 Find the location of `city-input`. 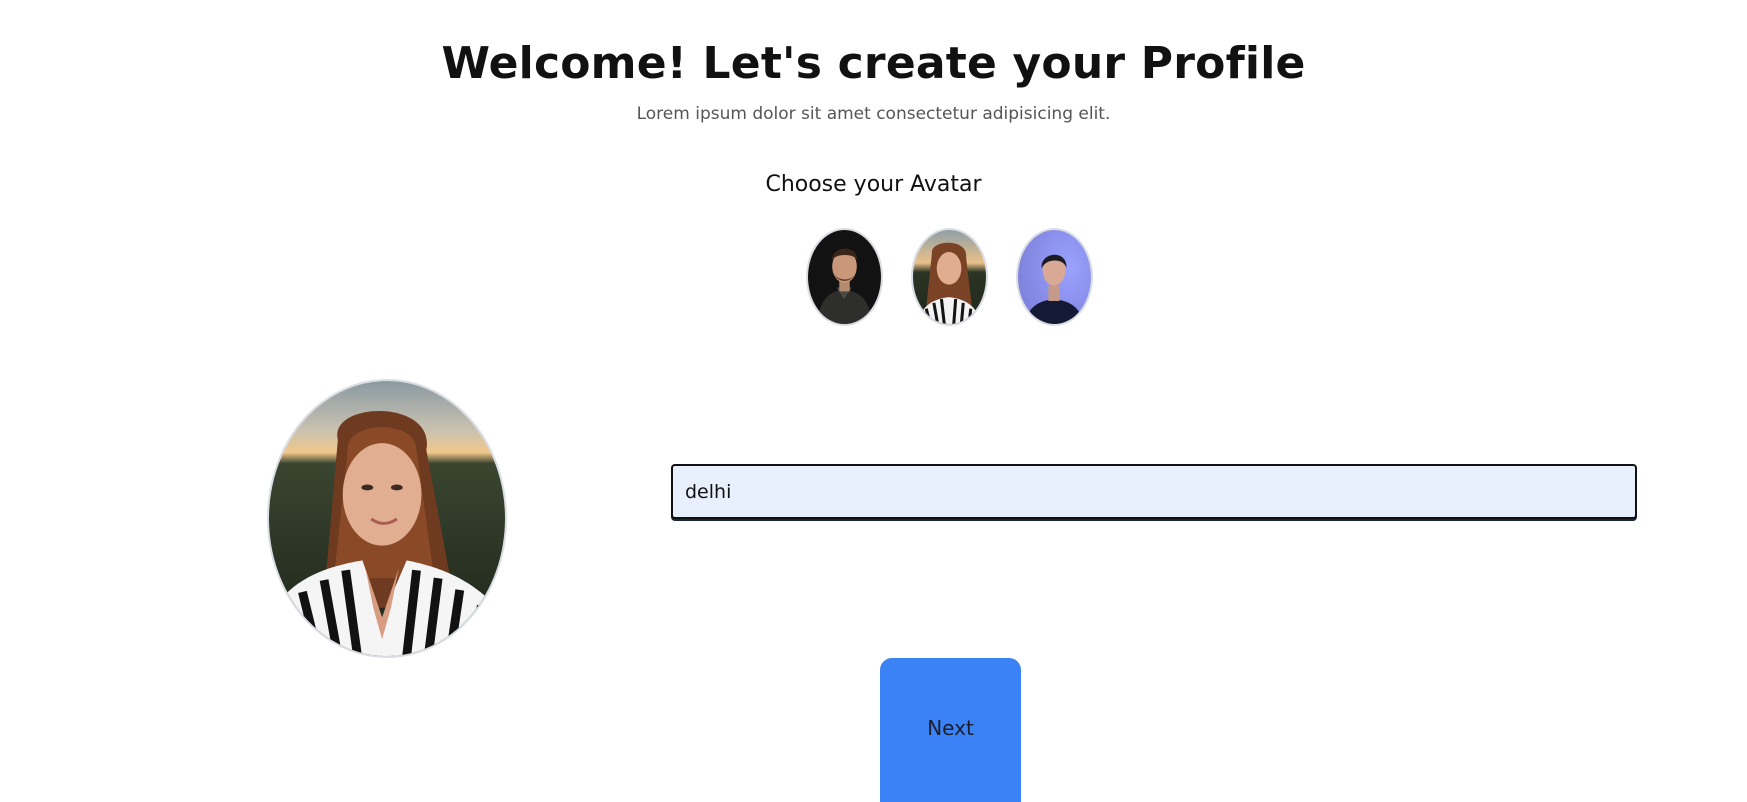

city-input is located at coordinates (1154, 491).